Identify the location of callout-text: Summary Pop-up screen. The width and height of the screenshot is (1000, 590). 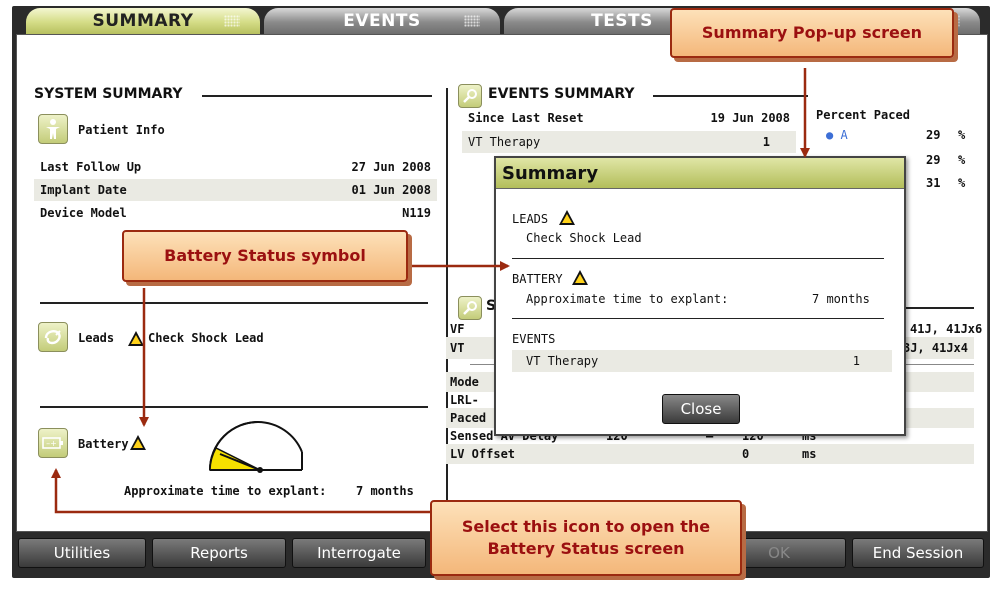
(812, 33).